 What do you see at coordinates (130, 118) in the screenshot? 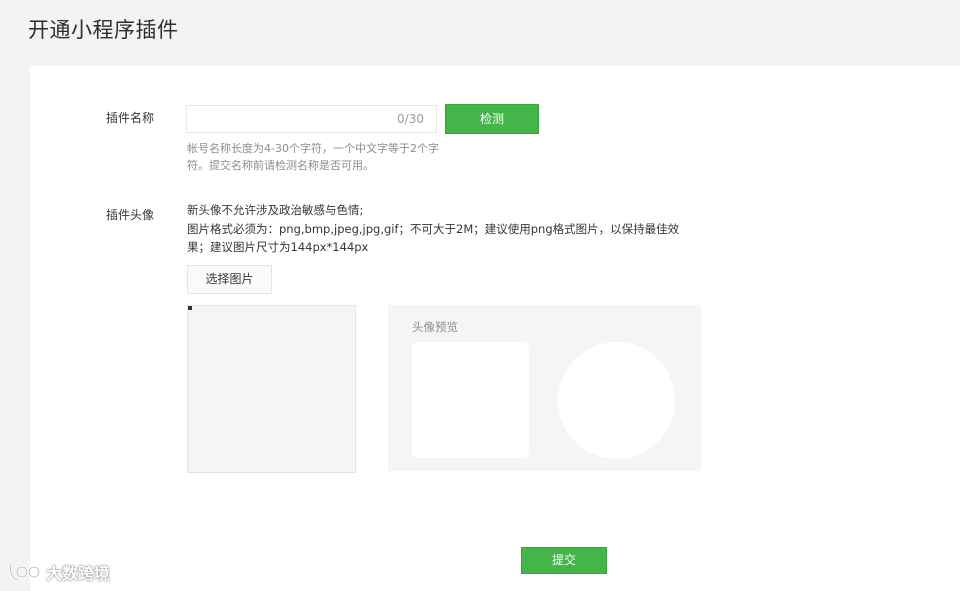
I see `plugin-name-label: 插件名称` at bounding box center [130, 118].